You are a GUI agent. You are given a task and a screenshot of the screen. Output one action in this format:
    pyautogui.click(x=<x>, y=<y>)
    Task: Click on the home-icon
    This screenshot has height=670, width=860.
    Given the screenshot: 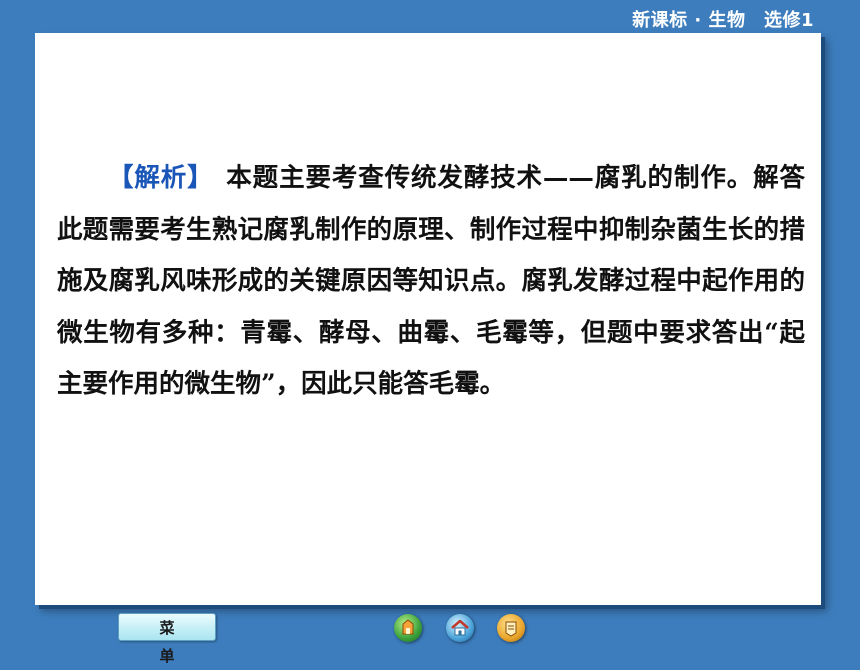 What is the action you would take?
    pyautogui.click(x=460, y=627)
    